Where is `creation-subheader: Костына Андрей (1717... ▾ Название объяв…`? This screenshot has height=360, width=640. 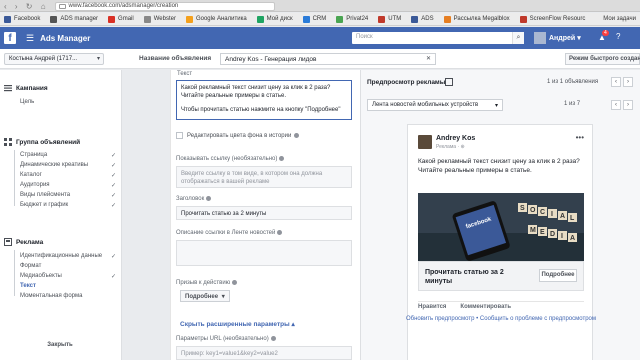 creation-subheader: Костына Андрей (1717... ▾ Название объяв… is located at coordinates (320, 59).